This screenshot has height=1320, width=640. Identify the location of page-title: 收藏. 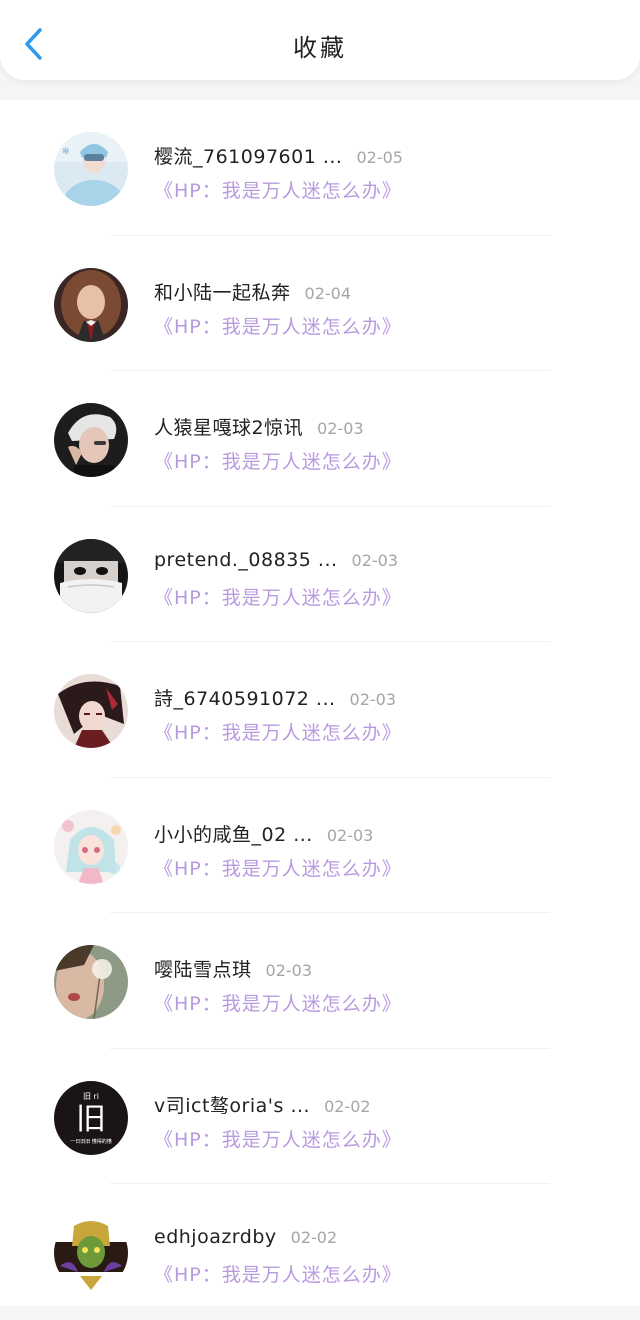
(320, 48).